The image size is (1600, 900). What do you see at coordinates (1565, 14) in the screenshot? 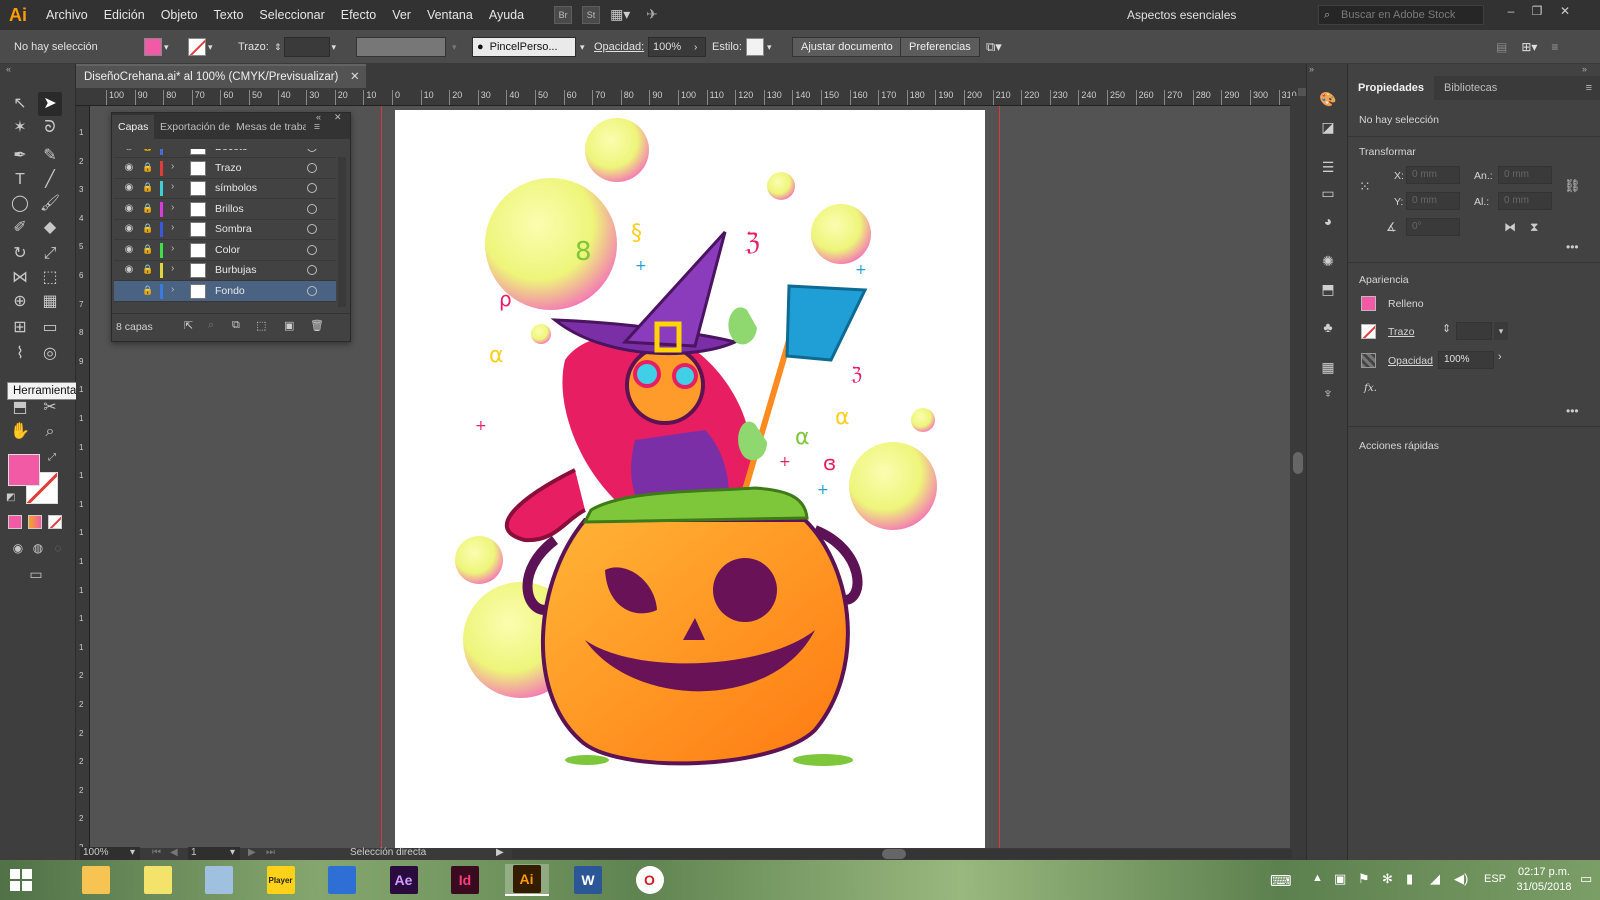
I see `close-window-button: ✕` at bounding box center [1565, 14].